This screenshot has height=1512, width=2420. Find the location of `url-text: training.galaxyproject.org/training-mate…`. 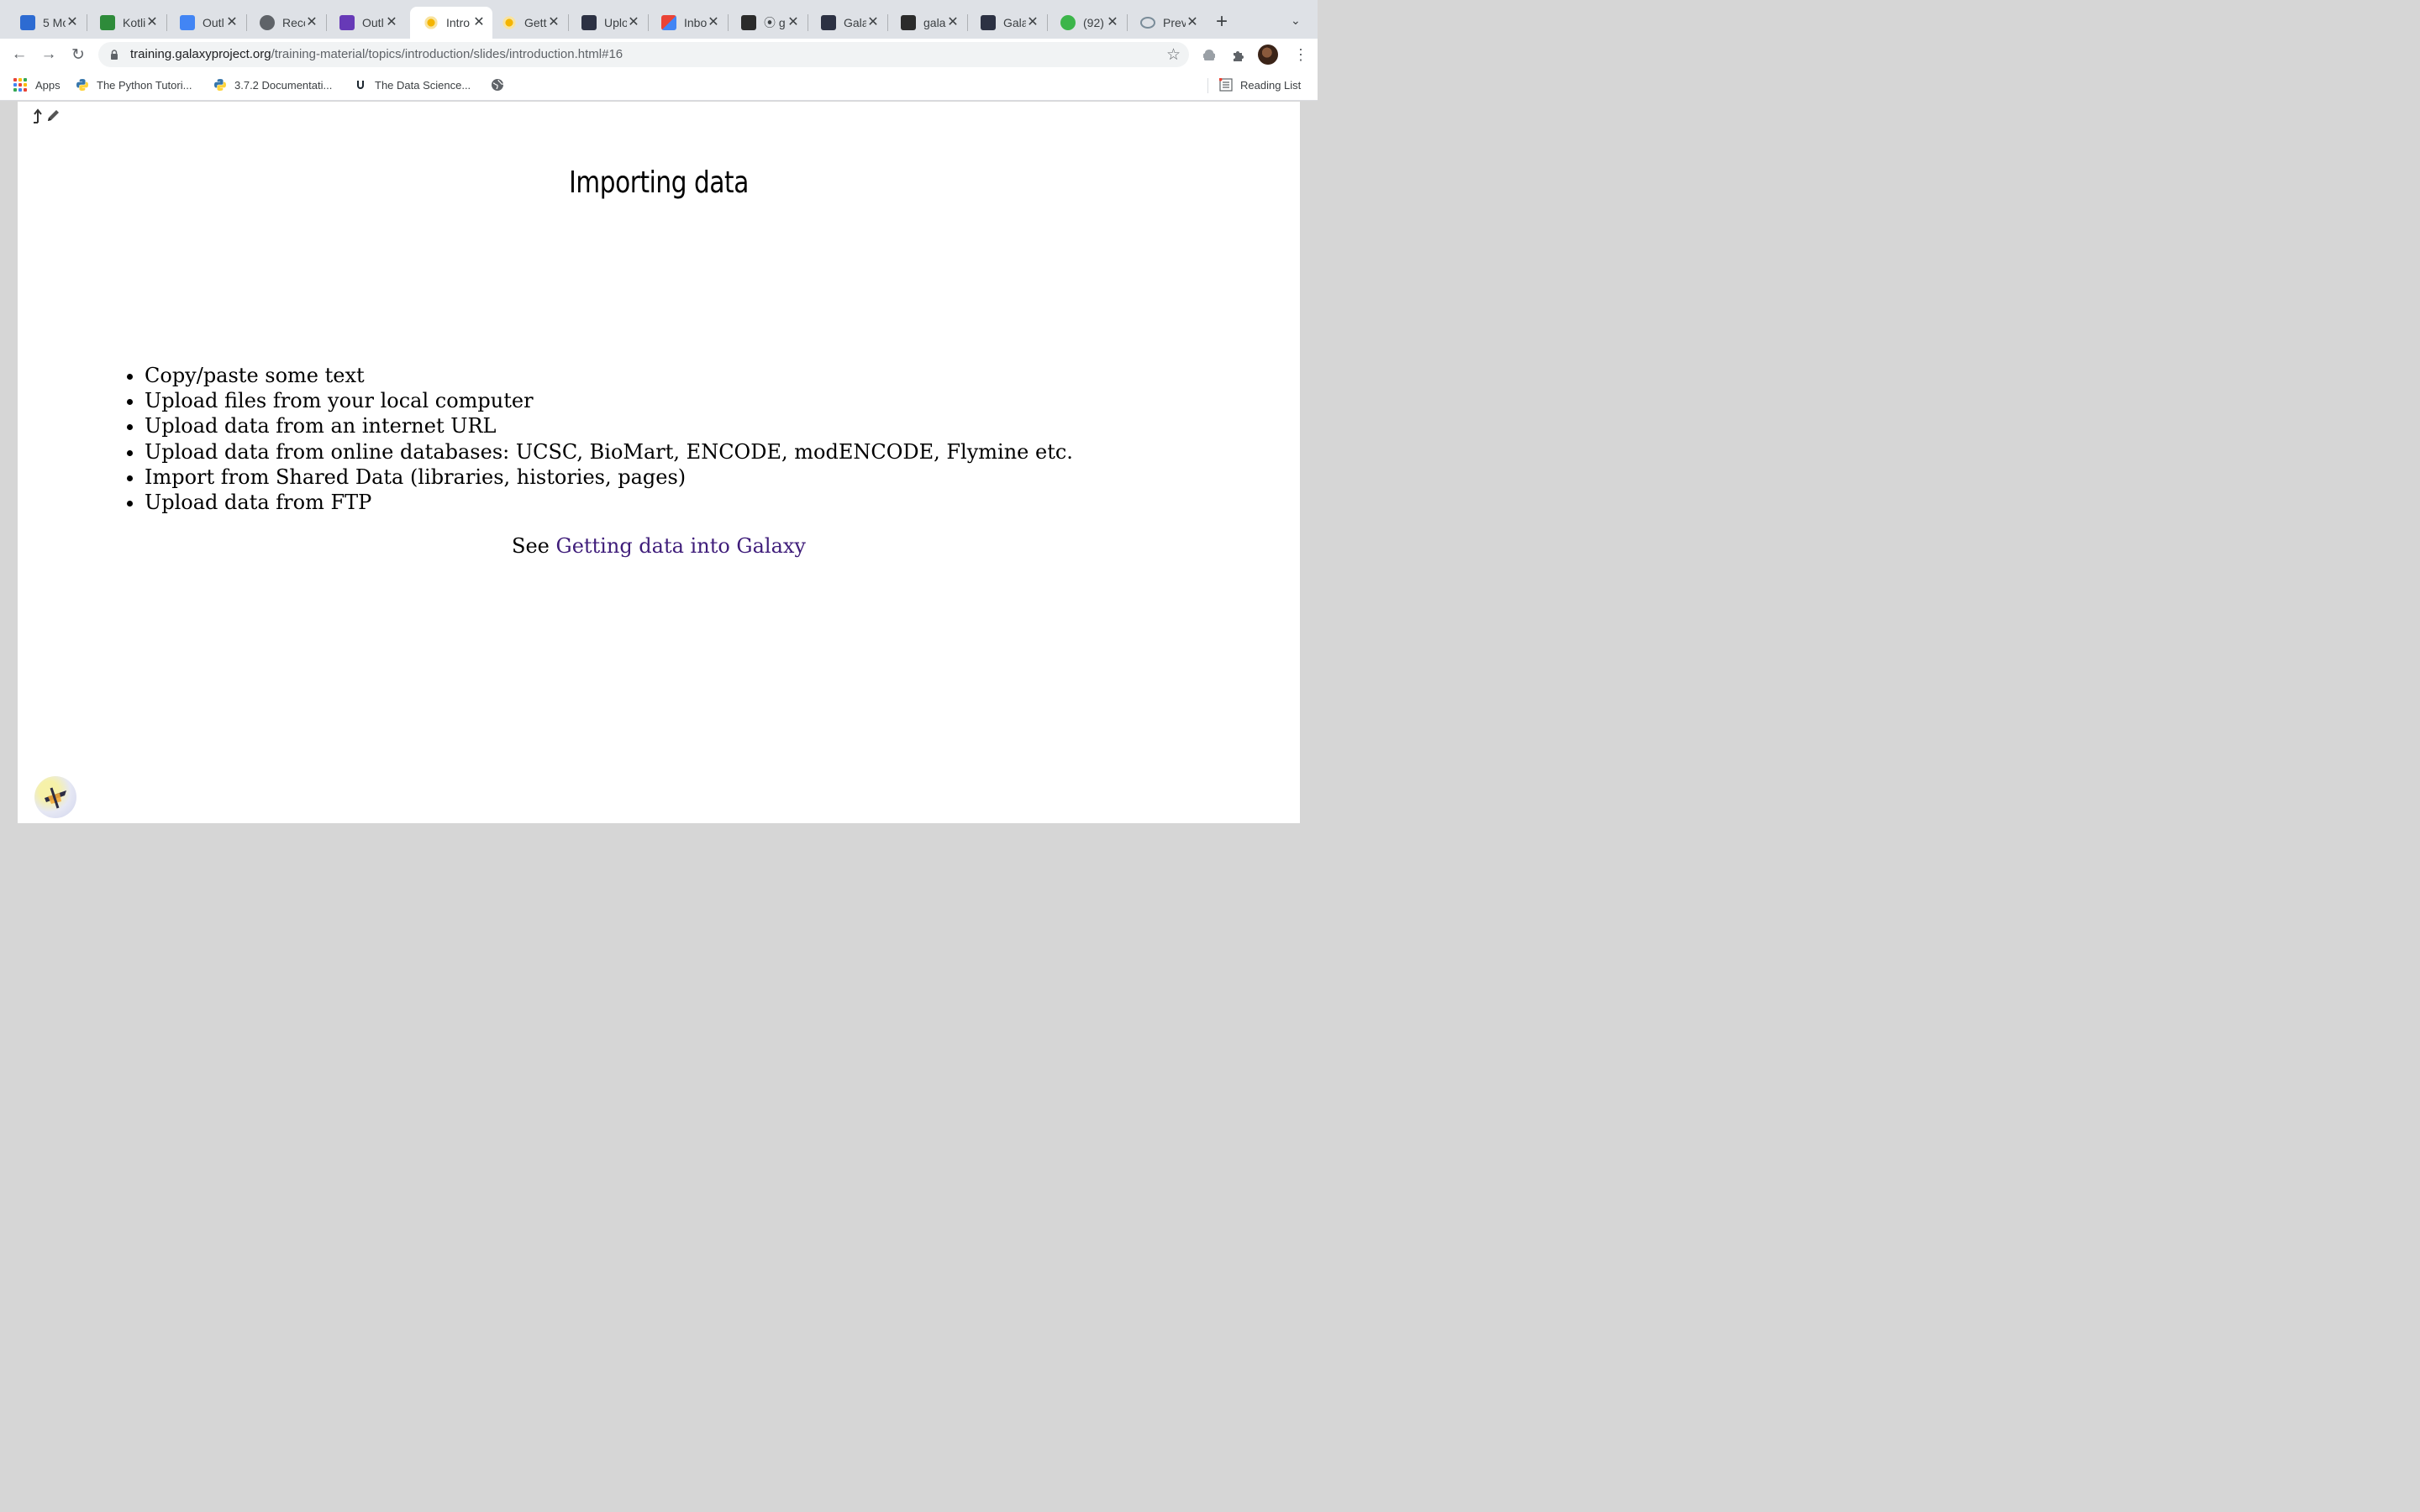

url-text: training.galaxyproject.org/training-mate… is located at coordinates (376, 54).